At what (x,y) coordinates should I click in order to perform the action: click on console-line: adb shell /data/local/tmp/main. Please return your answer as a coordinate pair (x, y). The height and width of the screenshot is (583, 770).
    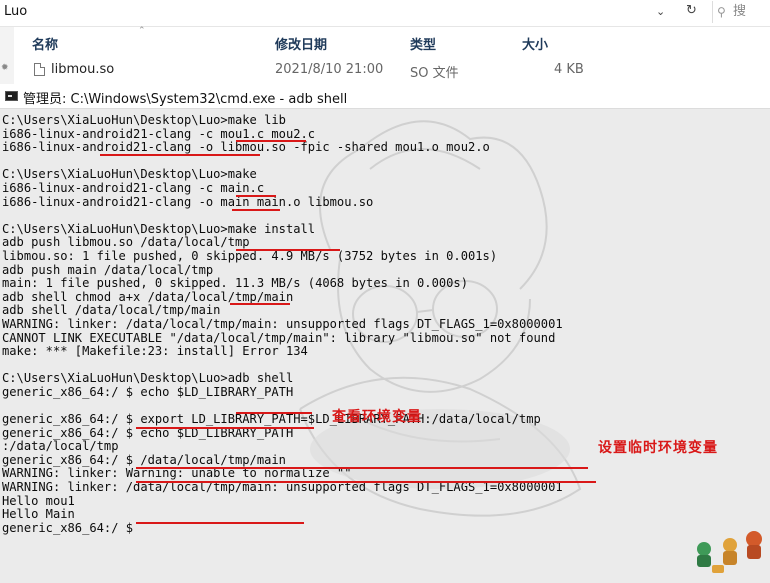
    Looking at the image, I should click on (111, 310).